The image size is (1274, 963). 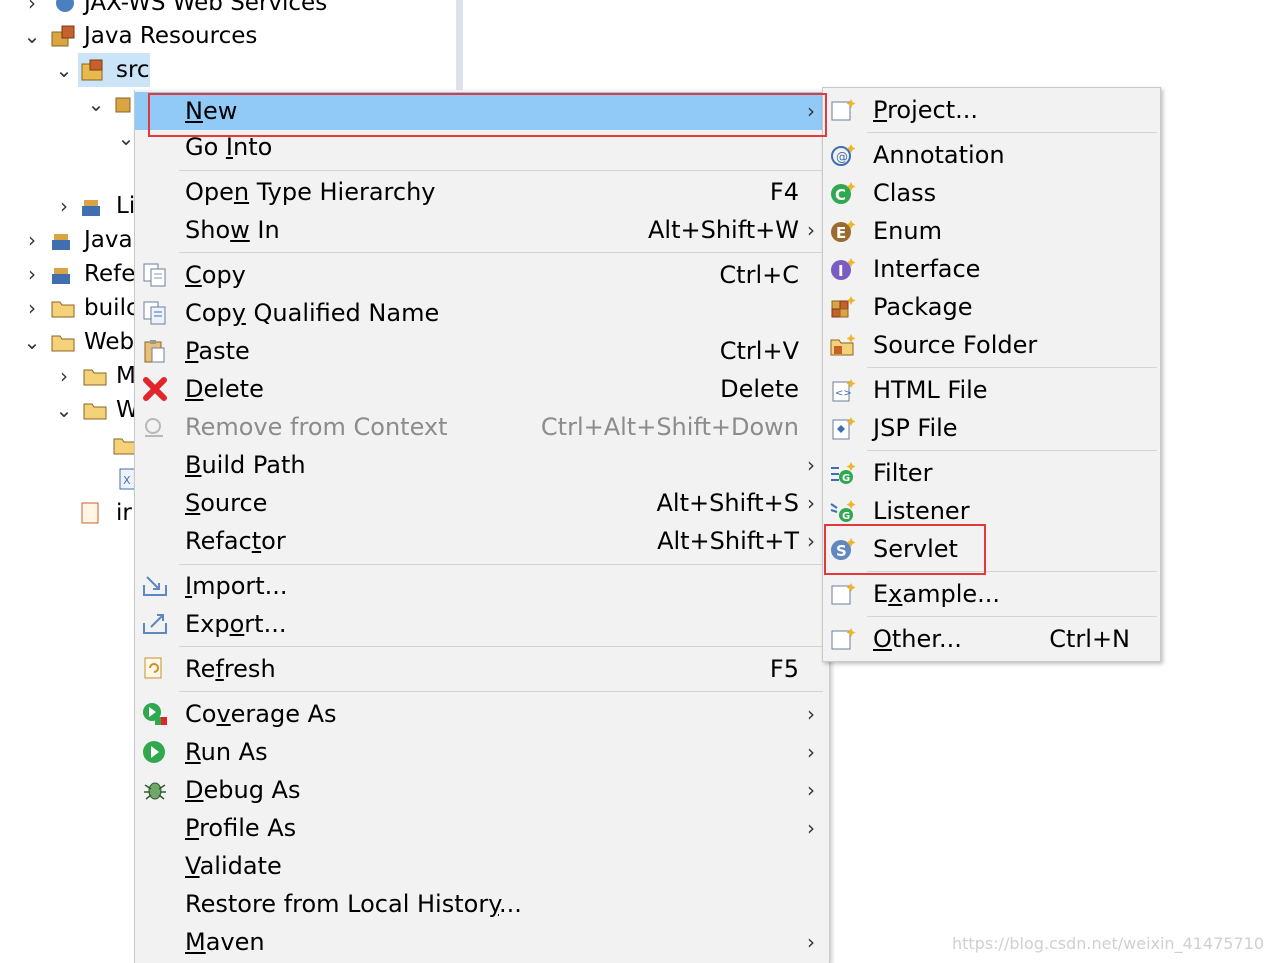 I want to click on menu-item-build-path: Build Path ›, so click(x=482, y=465).